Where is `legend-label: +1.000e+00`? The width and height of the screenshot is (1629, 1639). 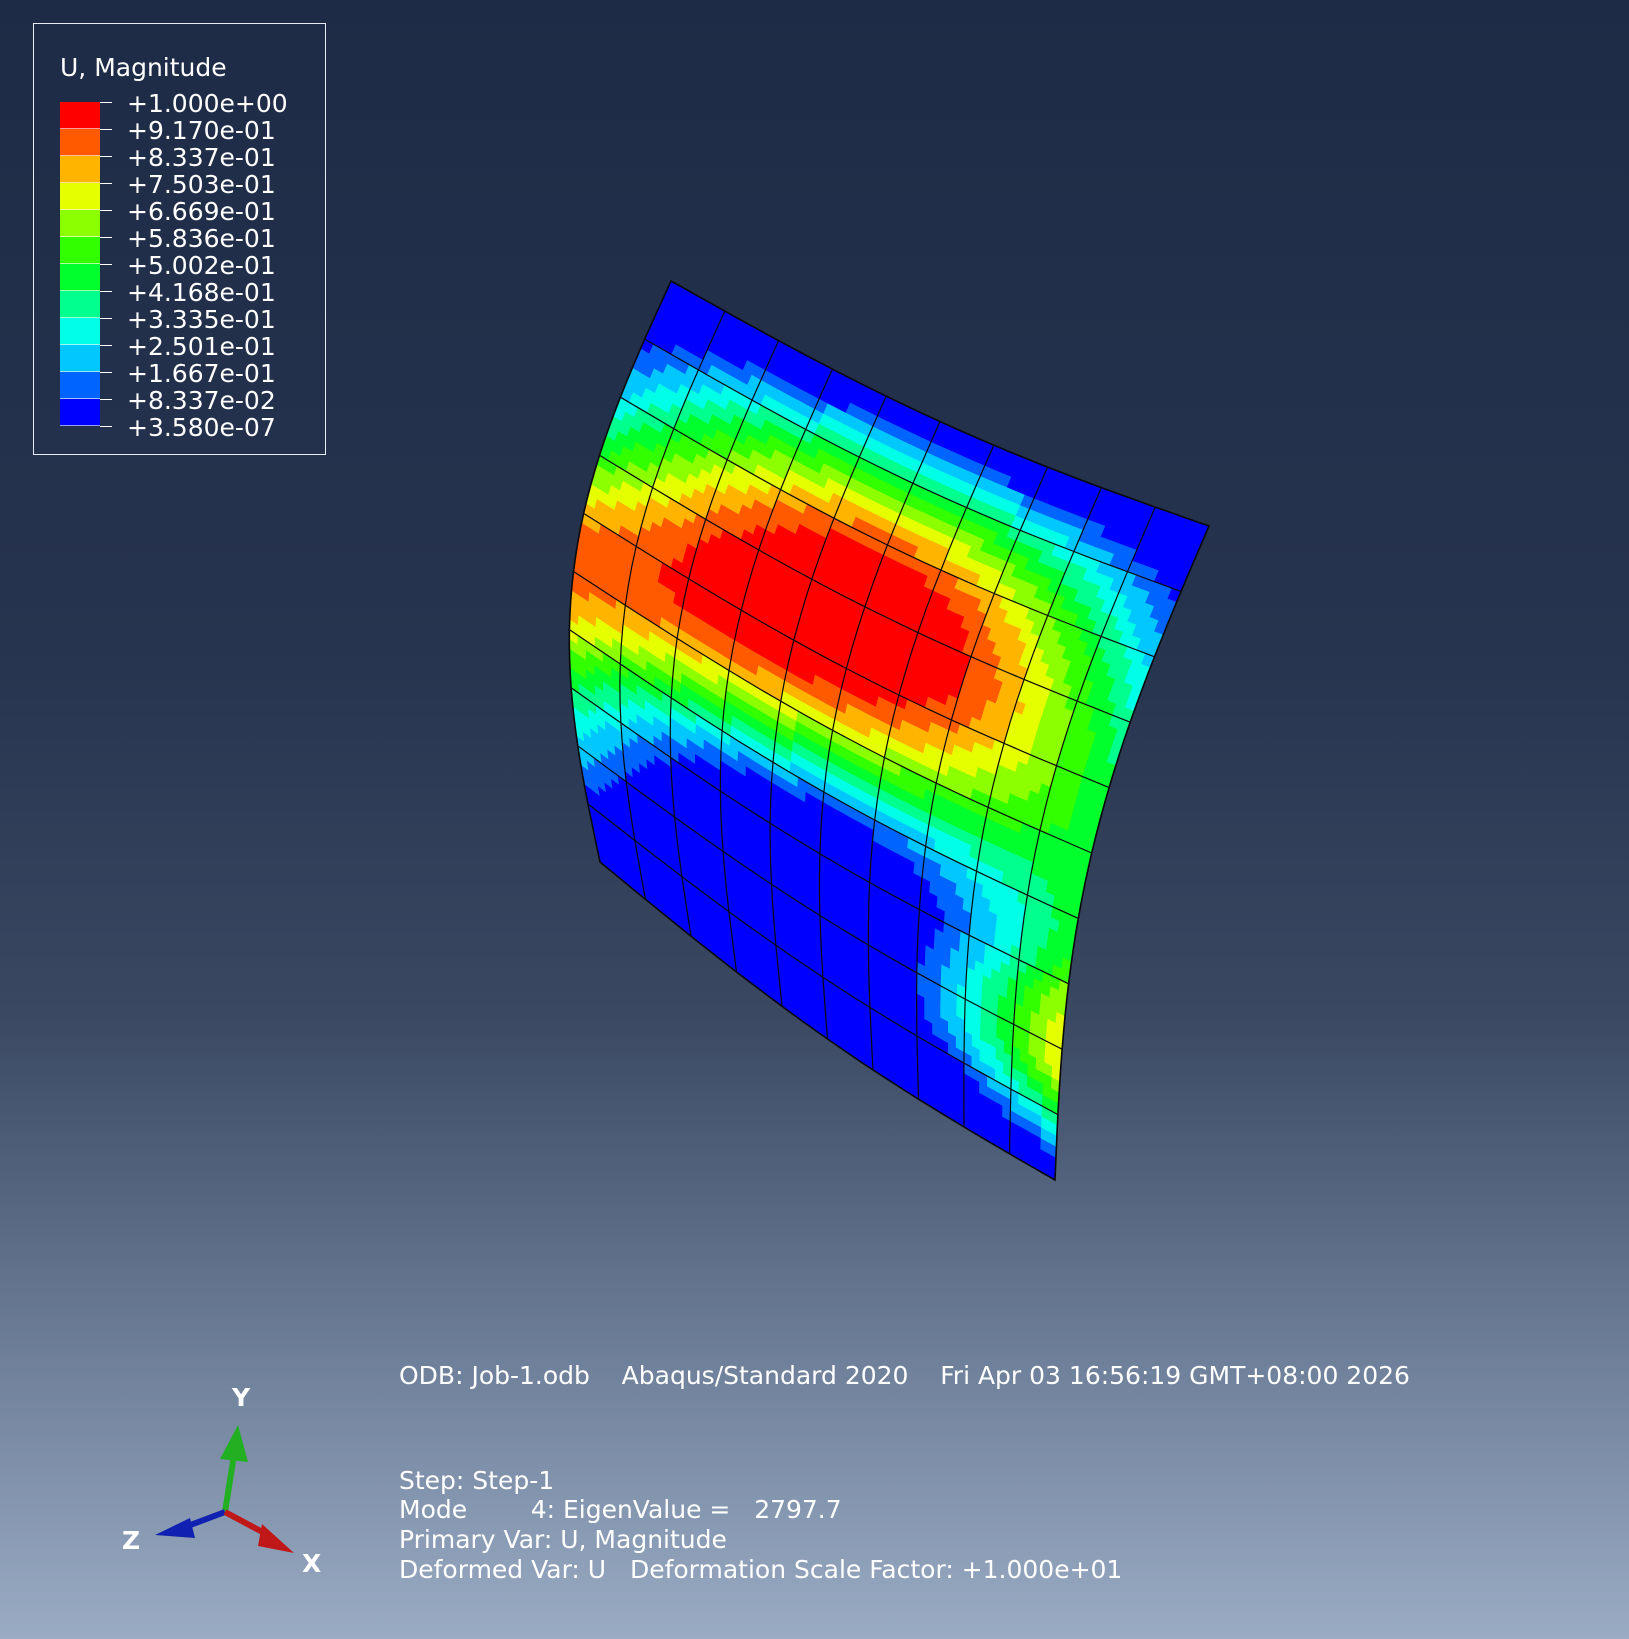 legend-label: +1.000e+00 is located at coordinates (207, 103).